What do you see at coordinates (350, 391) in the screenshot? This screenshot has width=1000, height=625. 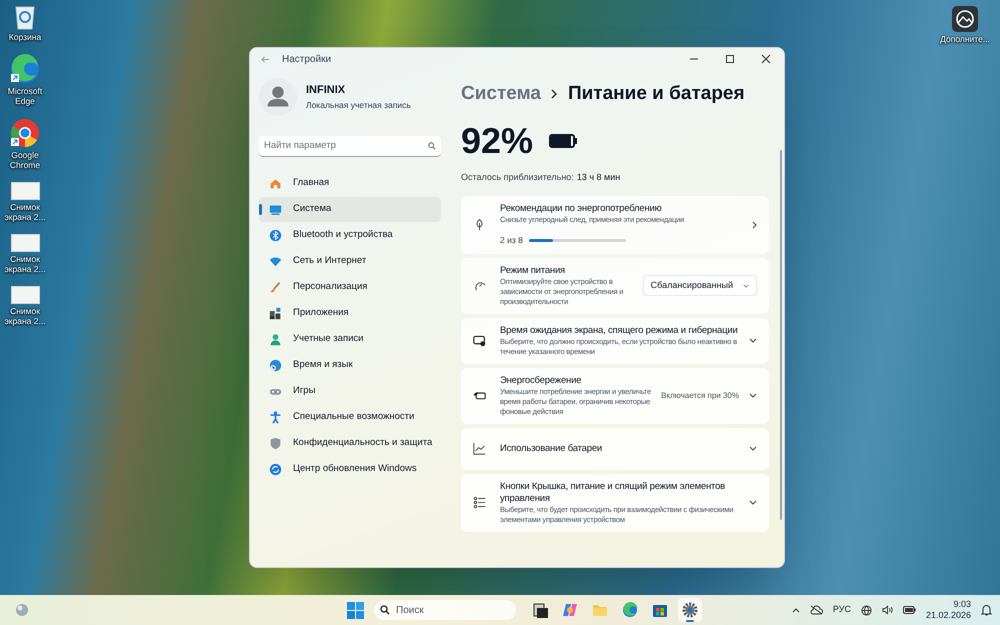 I see `nav-item: Игры` at bounding box center [350, 391].